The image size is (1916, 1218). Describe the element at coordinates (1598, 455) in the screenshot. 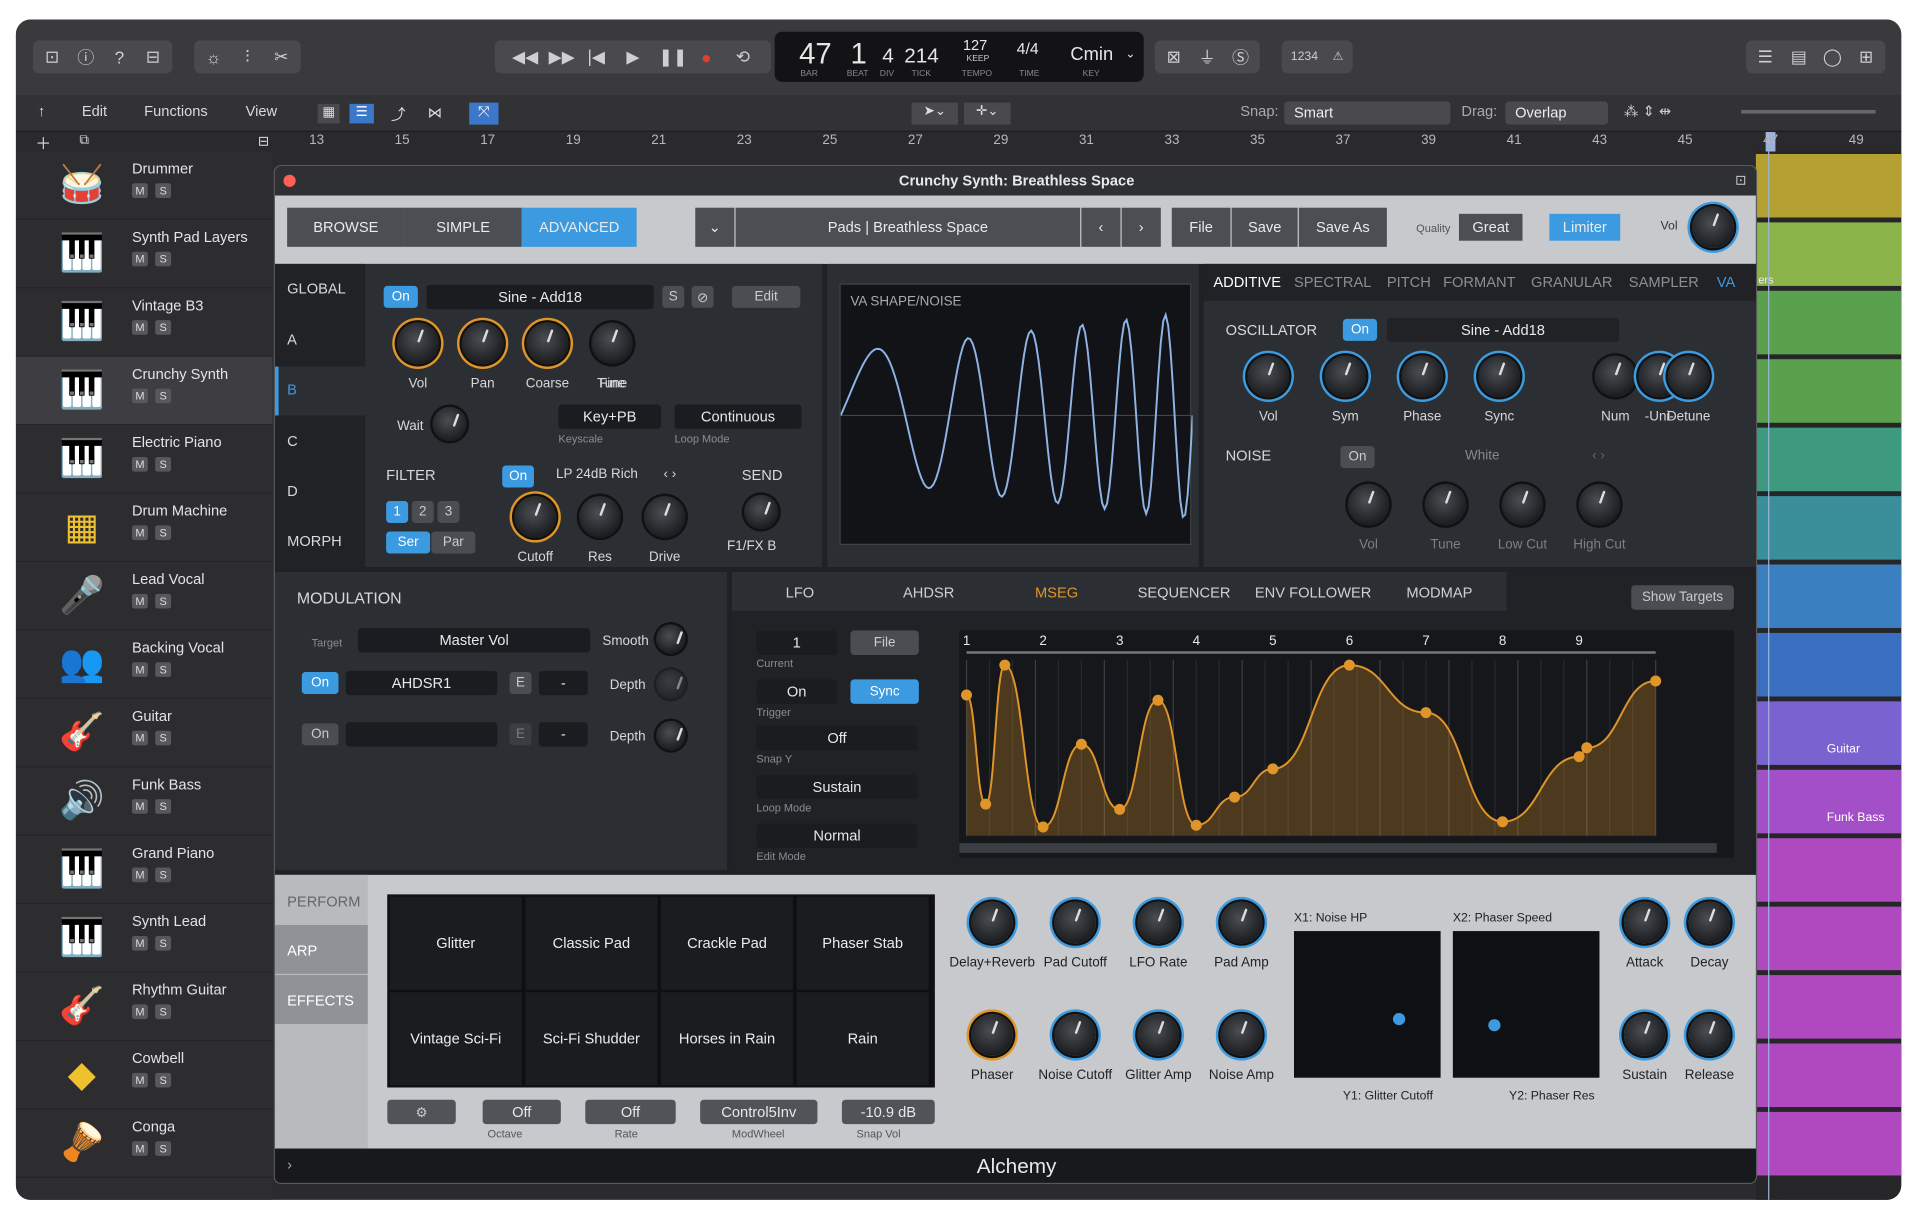

I see `noise-arrows-icon: ‹ ›` at that location.